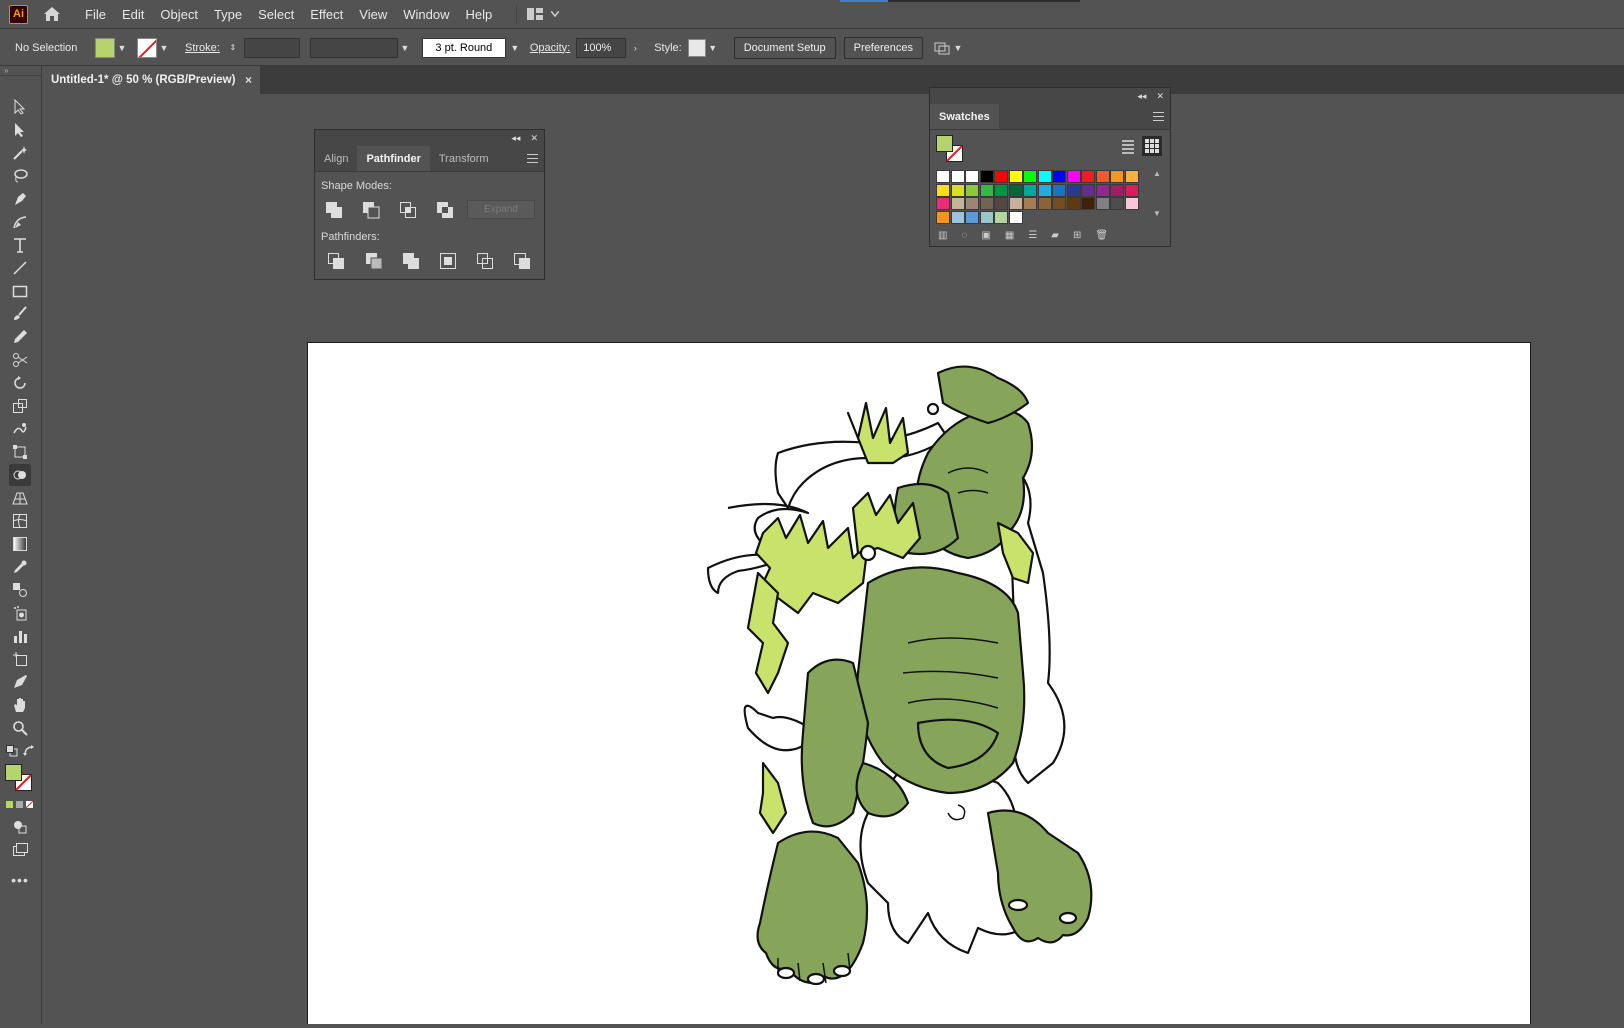 This screenshot has width=1624, height=1028. I want to click on list-view-icon, so click(1128, 146).